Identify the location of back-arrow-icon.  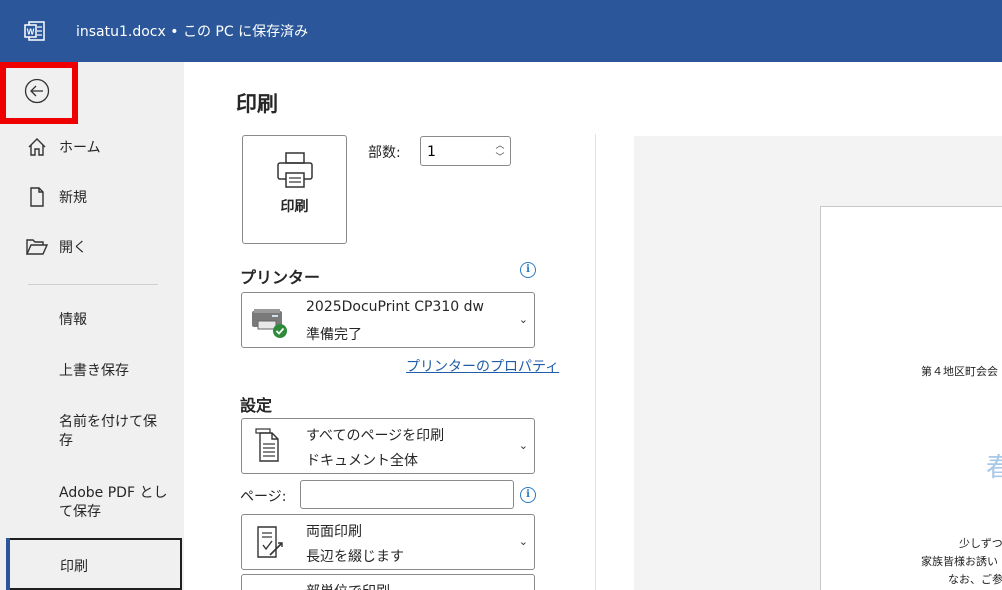
(37, 91).